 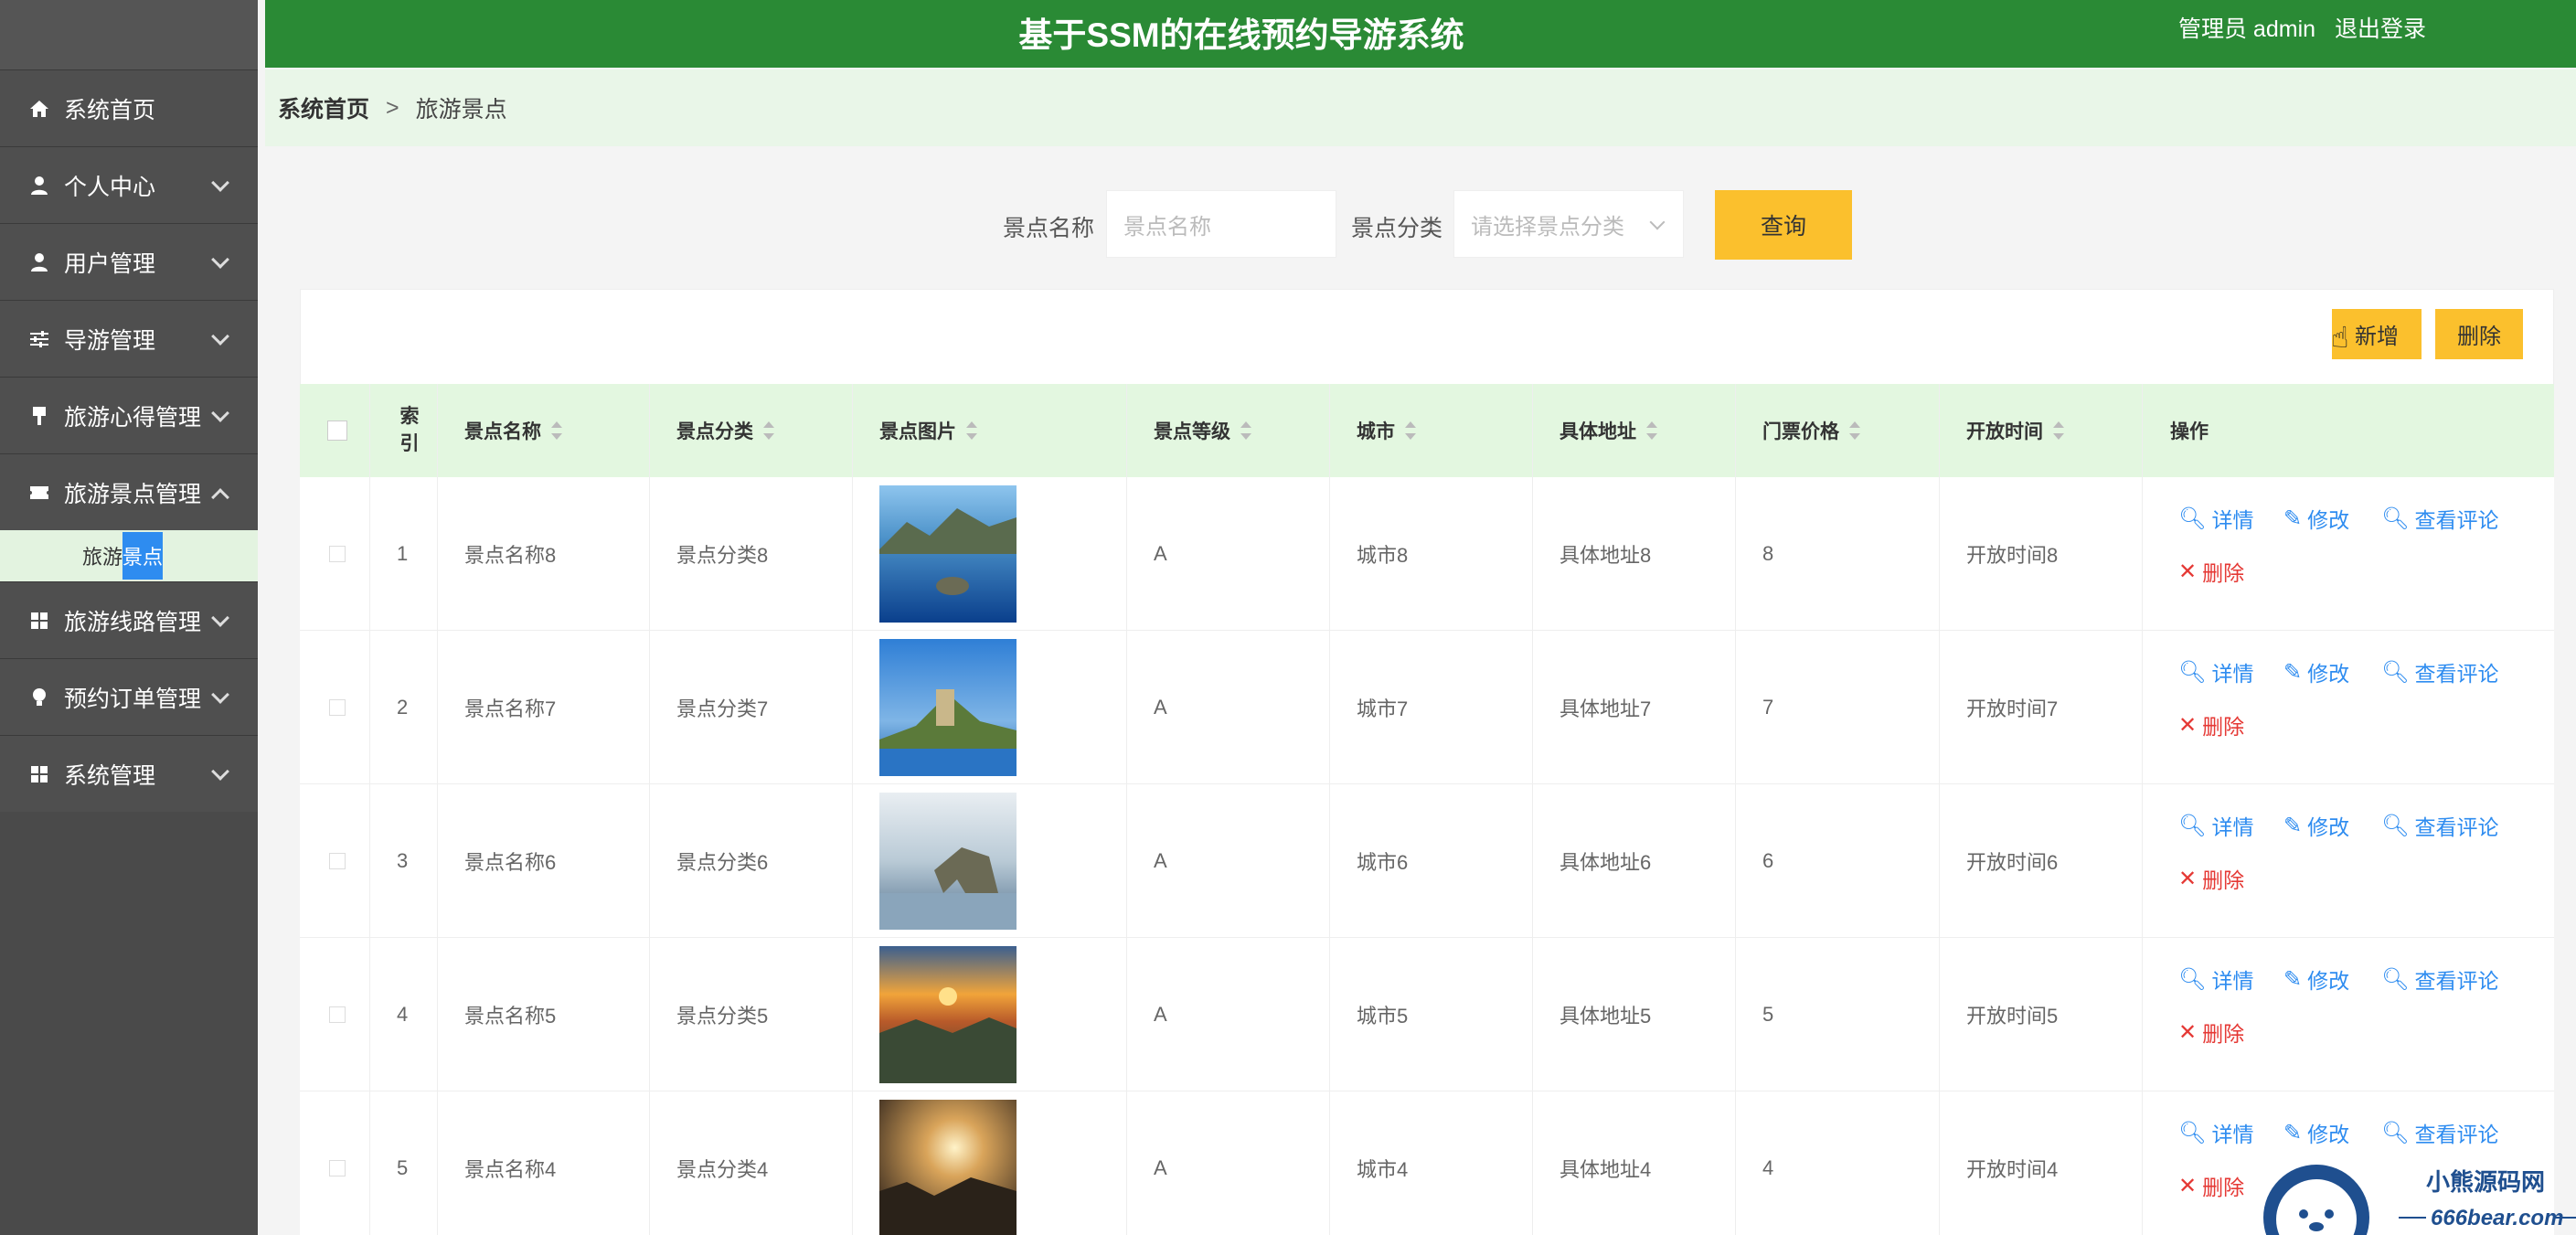 I want to click on sidebar-item-home: 系统首页, so click(x=129, y=108).